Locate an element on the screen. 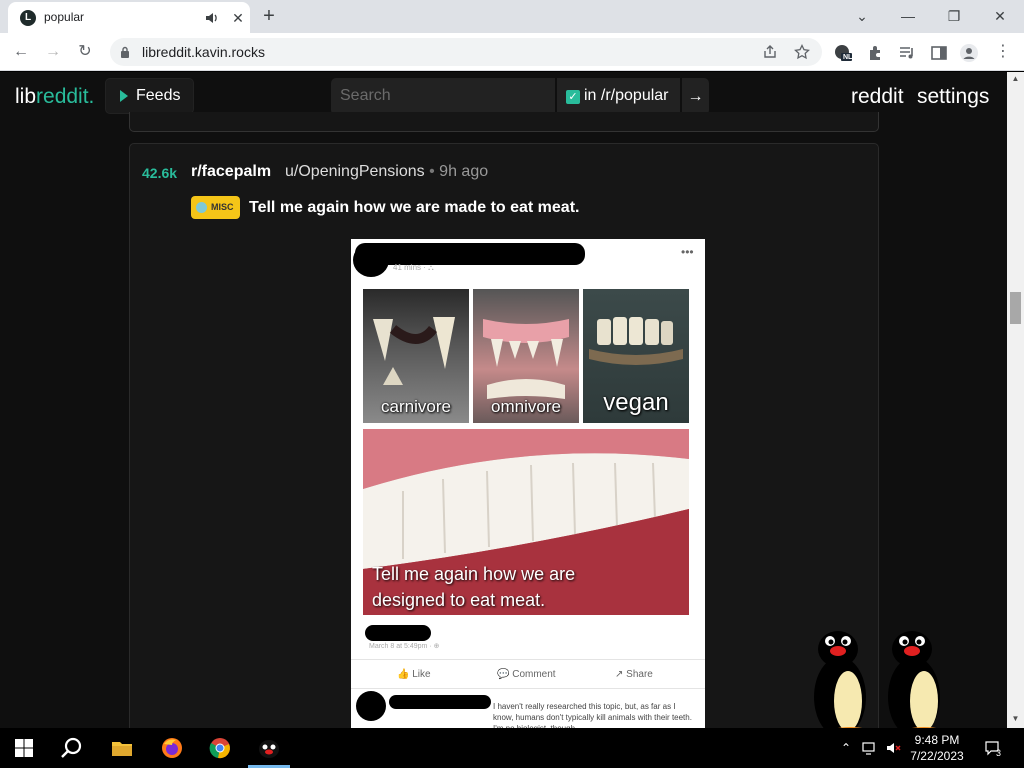 The height and width of the screenshot is (768, 1024). cell-label-vegan: vegan is located at coordinates (636, 402).